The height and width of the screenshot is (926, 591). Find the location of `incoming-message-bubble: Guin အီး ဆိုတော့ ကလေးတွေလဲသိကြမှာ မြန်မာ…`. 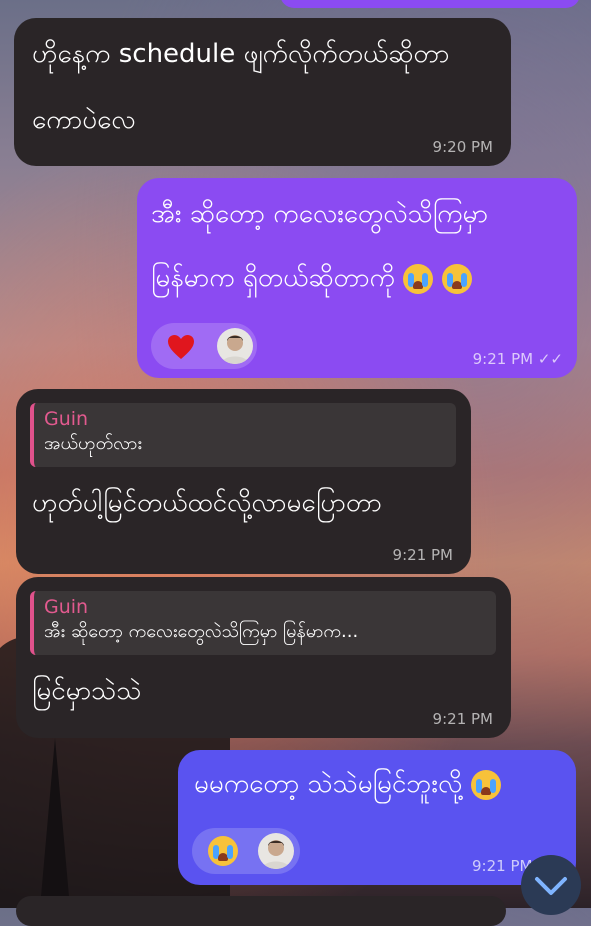

incoming-message-bubble: Guin အီး ဆိုတော့ ကလေးတွေလဲသိကြမှာ မြန်မာ… is located at coordinates (263, 657).